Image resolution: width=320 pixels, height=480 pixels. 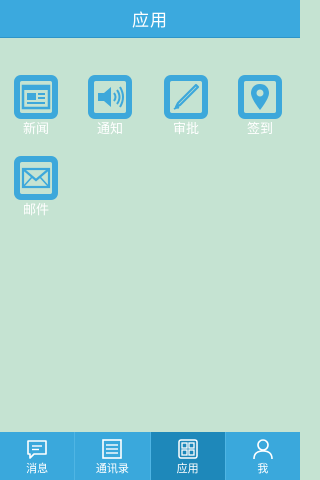 I want to click on app-notice: 通知, so click(x=110, y=110).